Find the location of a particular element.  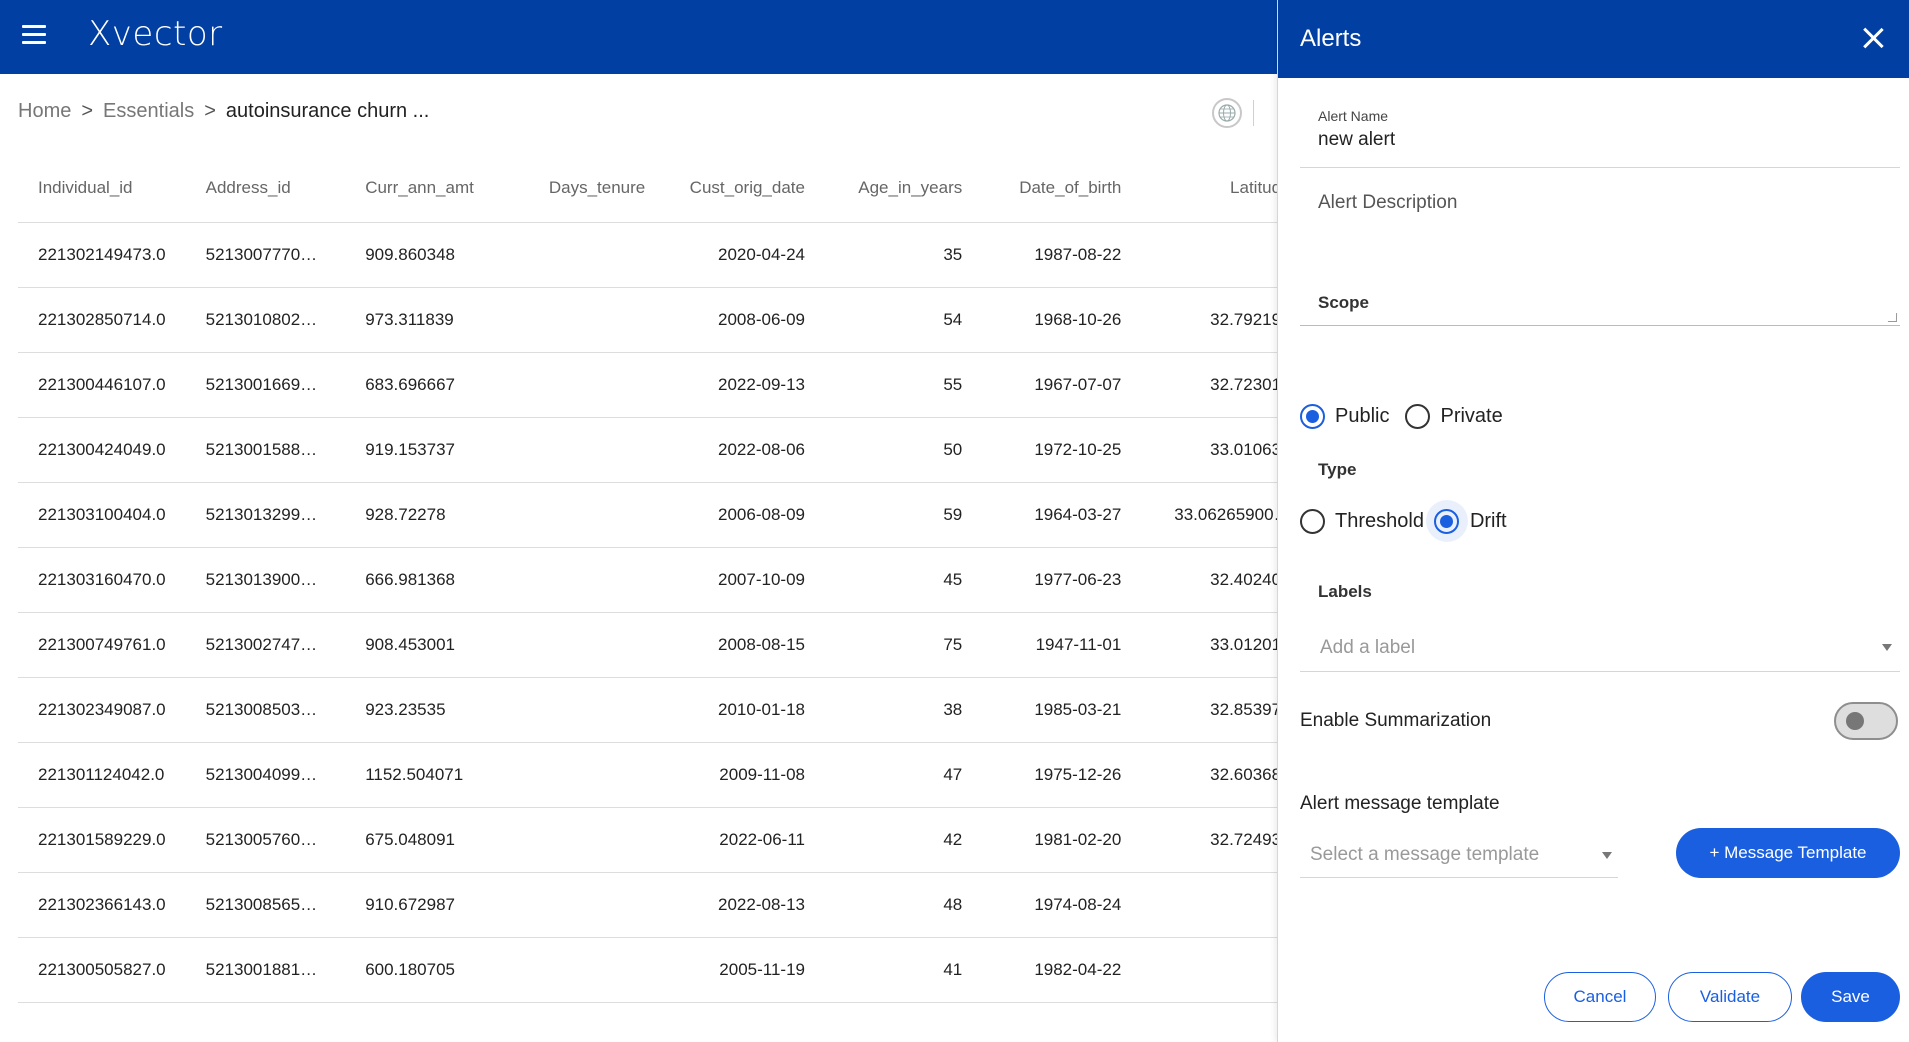

table-cell: 919.153737 is located at coordinates (435, 450).